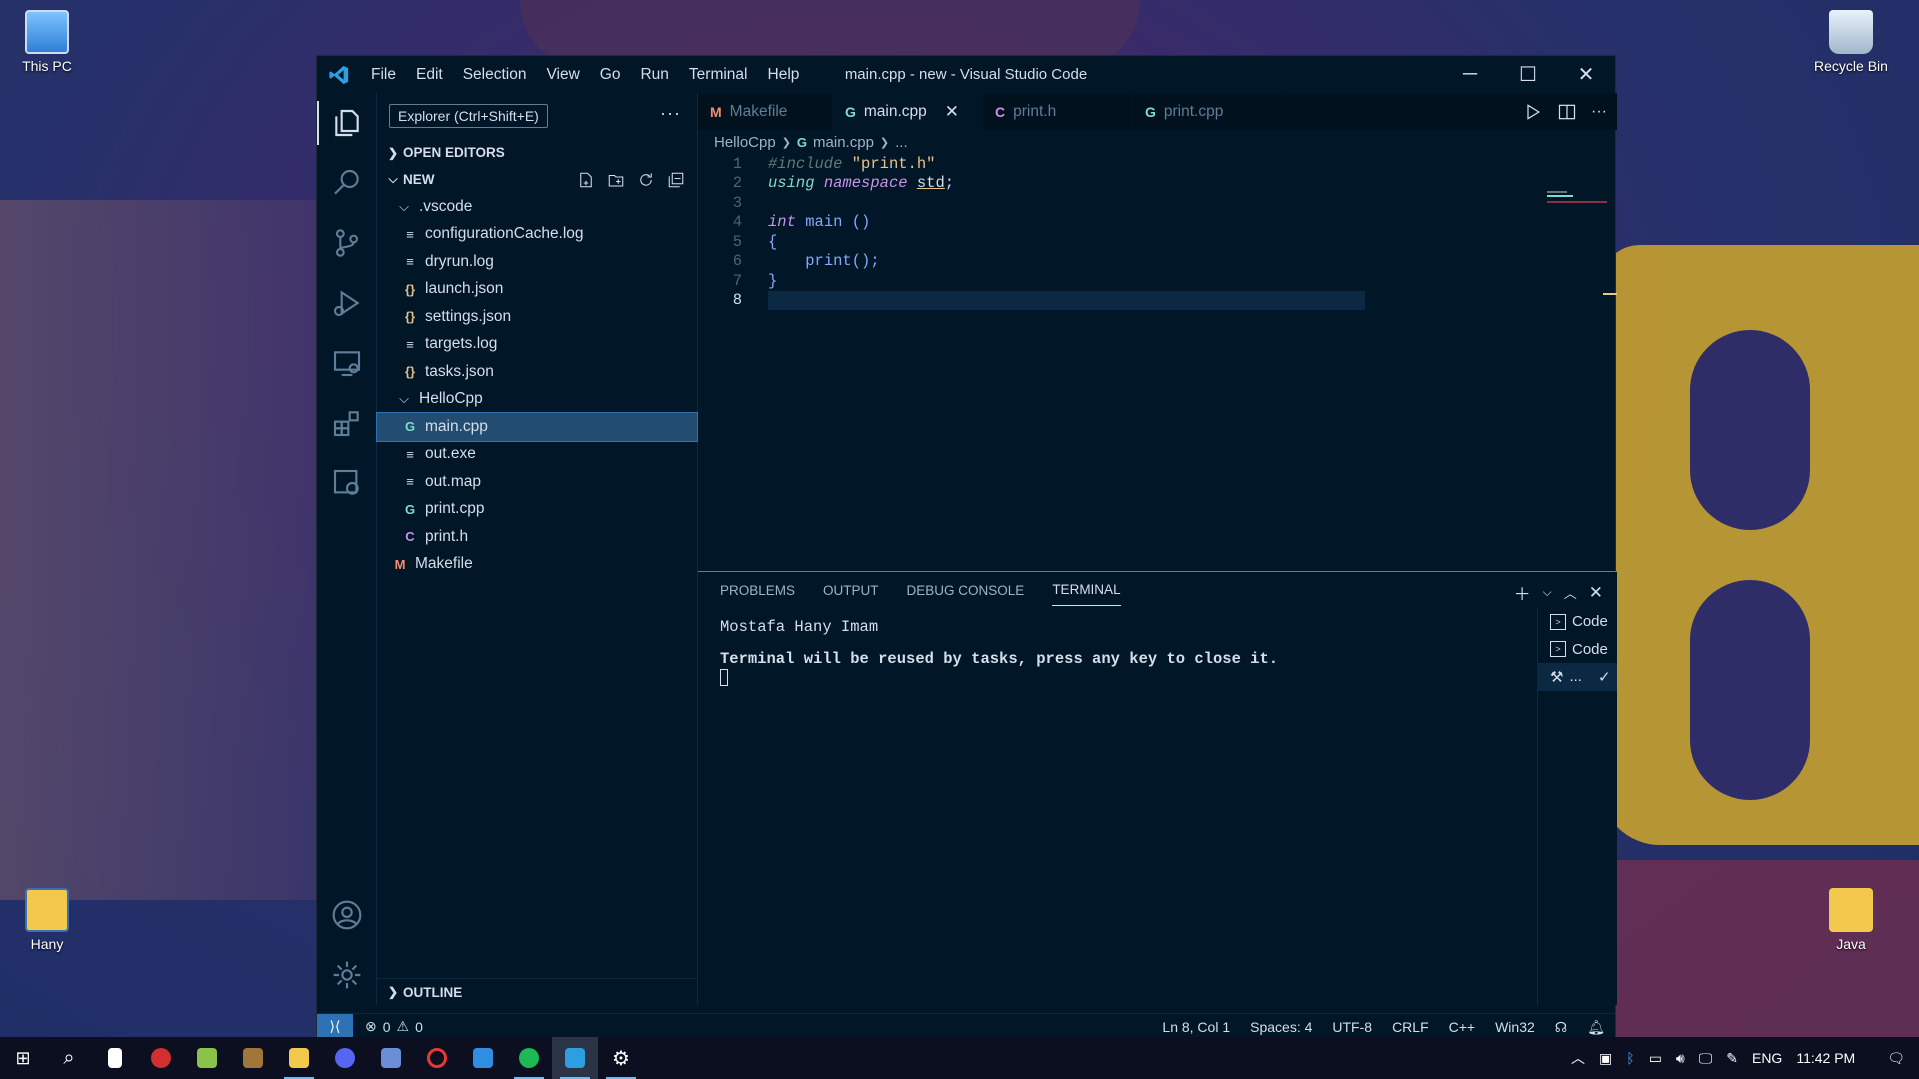  Describe the element at coordinates (1086, 594) in the screenshot. I see `tab-terminal: TERMINAL` at that location.